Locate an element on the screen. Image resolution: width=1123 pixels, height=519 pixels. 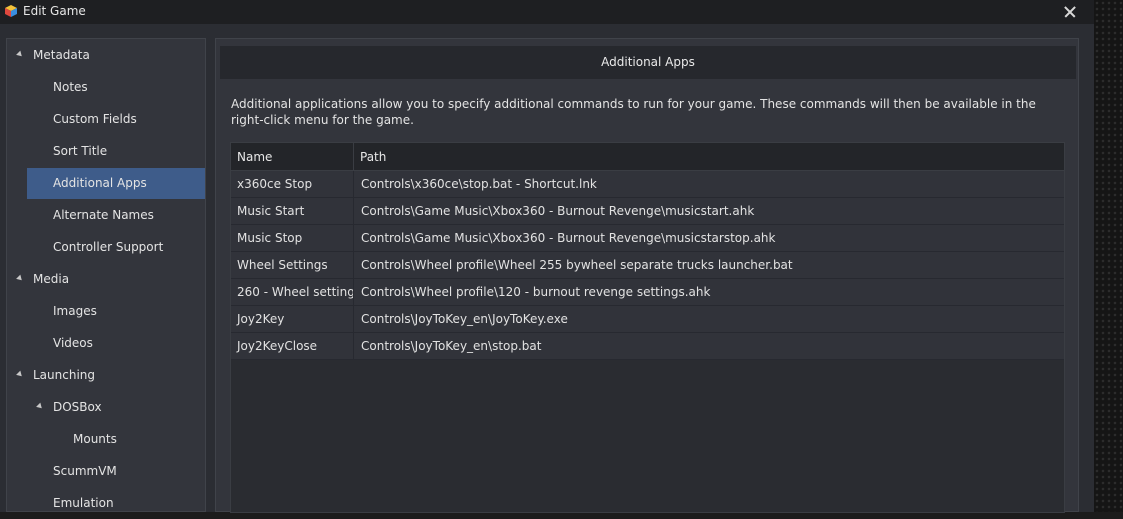
sidebar-item-images: Images is located at coordinates (106, 311).